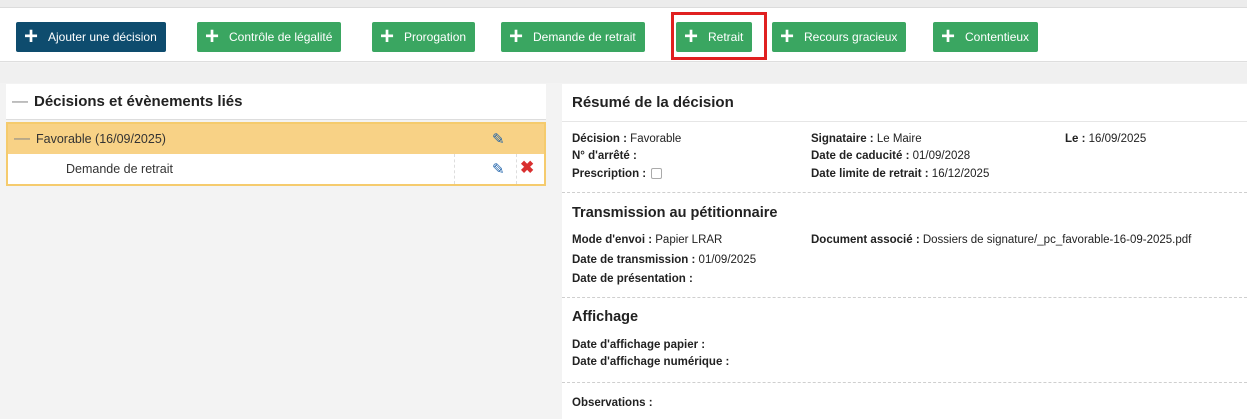  I want to click on display-title: Affichage, so click(605, 317).